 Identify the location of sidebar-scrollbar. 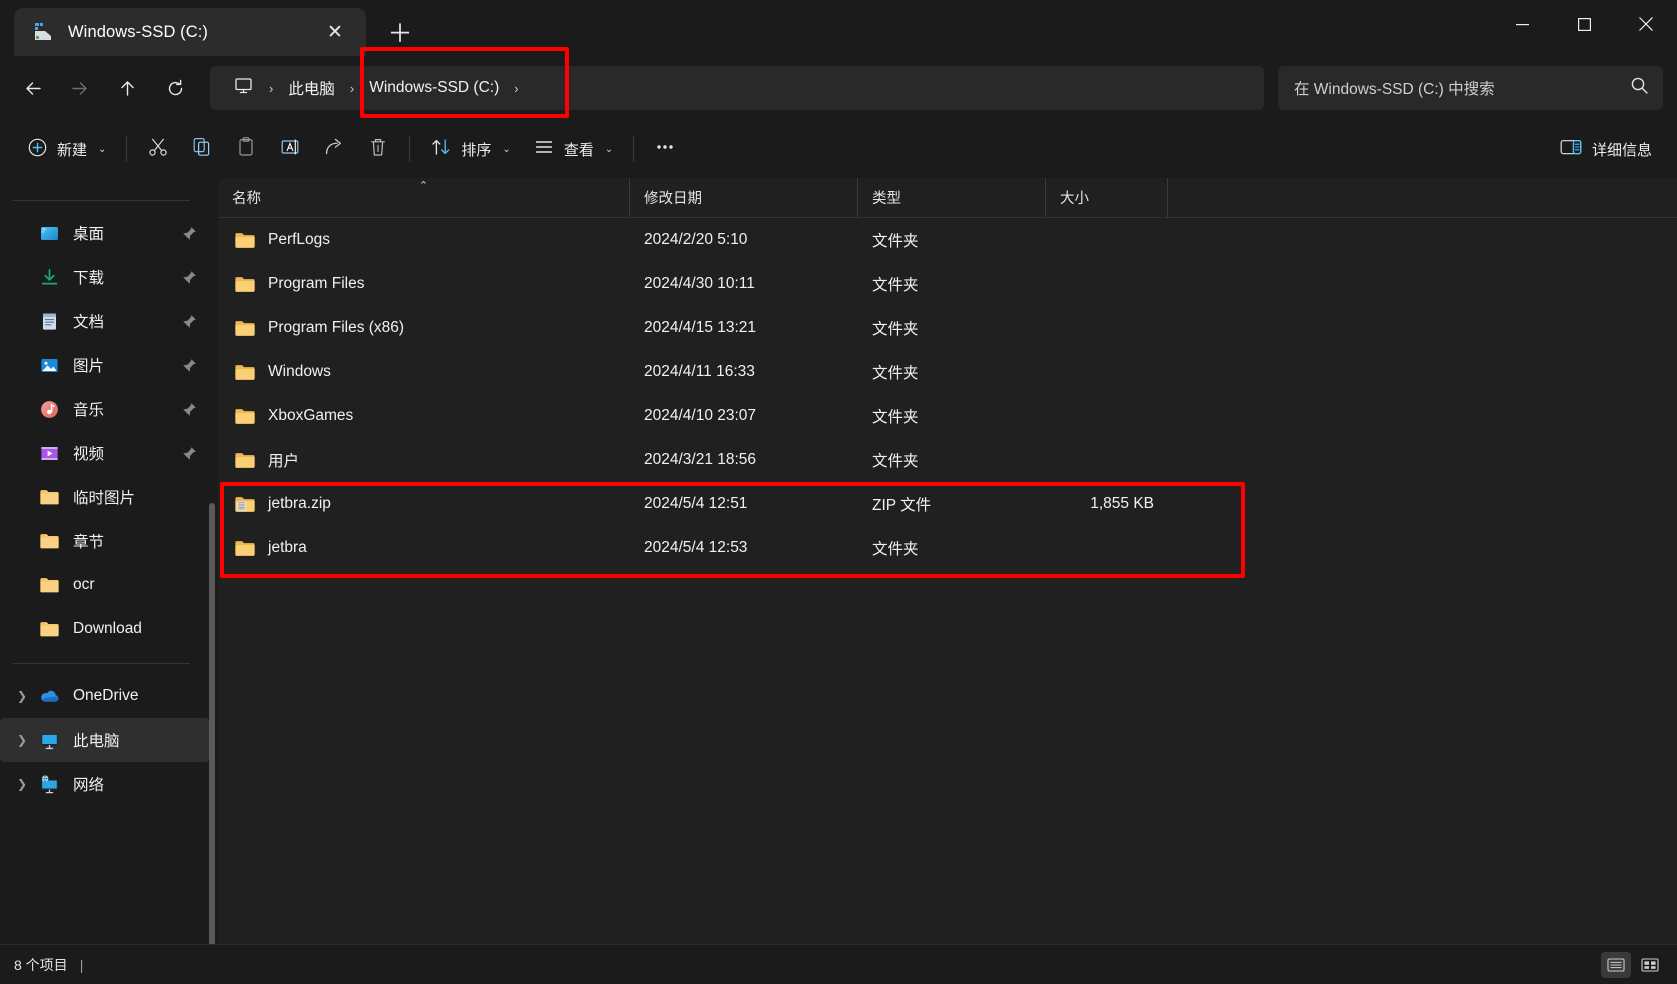
(212, 723).